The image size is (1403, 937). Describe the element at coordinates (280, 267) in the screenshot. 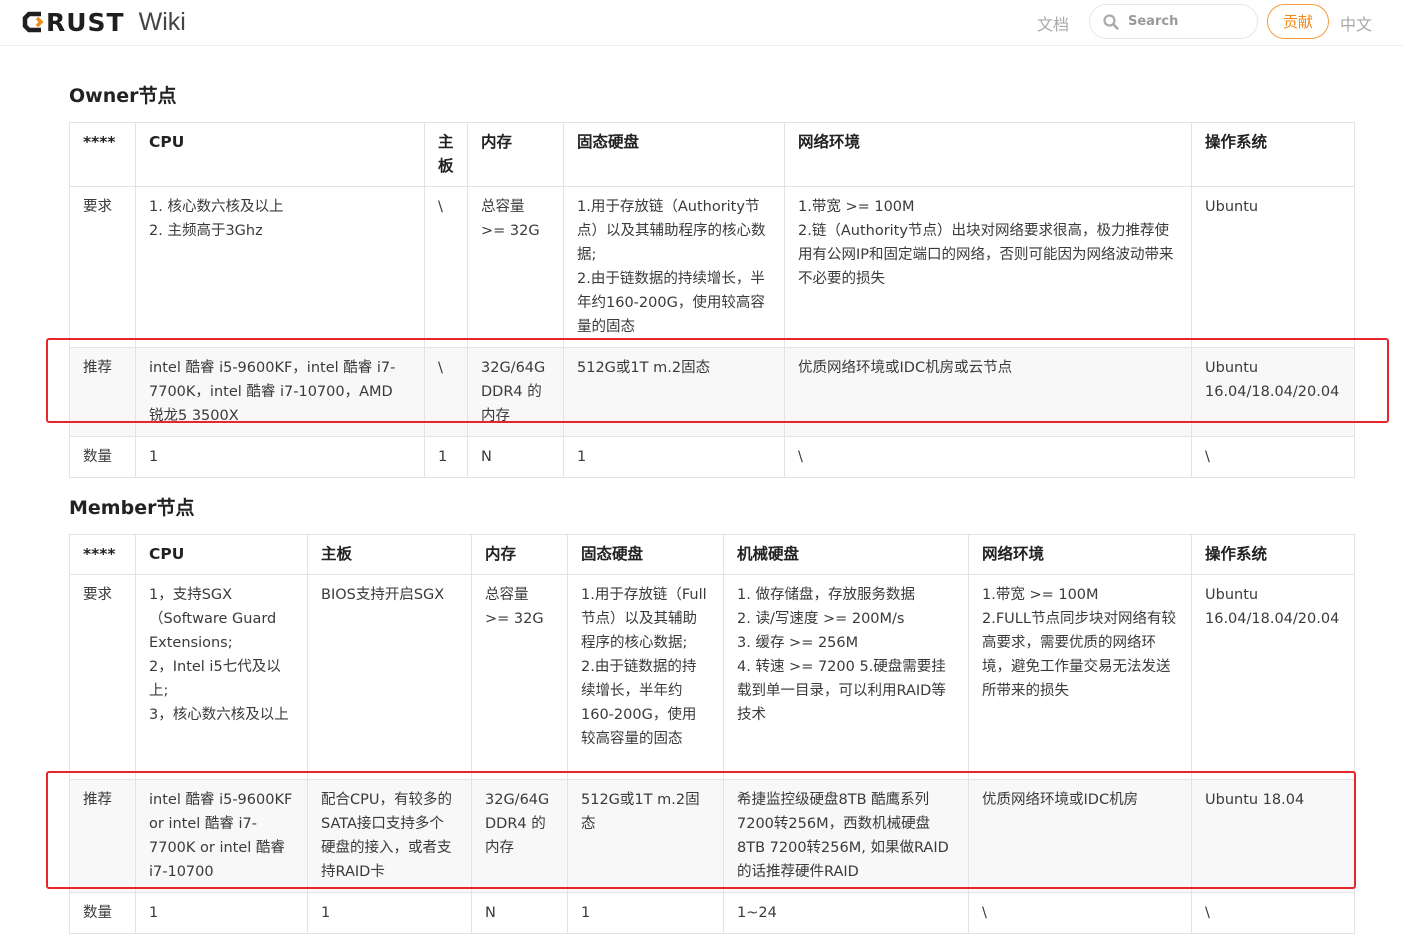

I see `table-cell: 1. 核心数六核及以上 2. 主频高于3Ghz` at that location.